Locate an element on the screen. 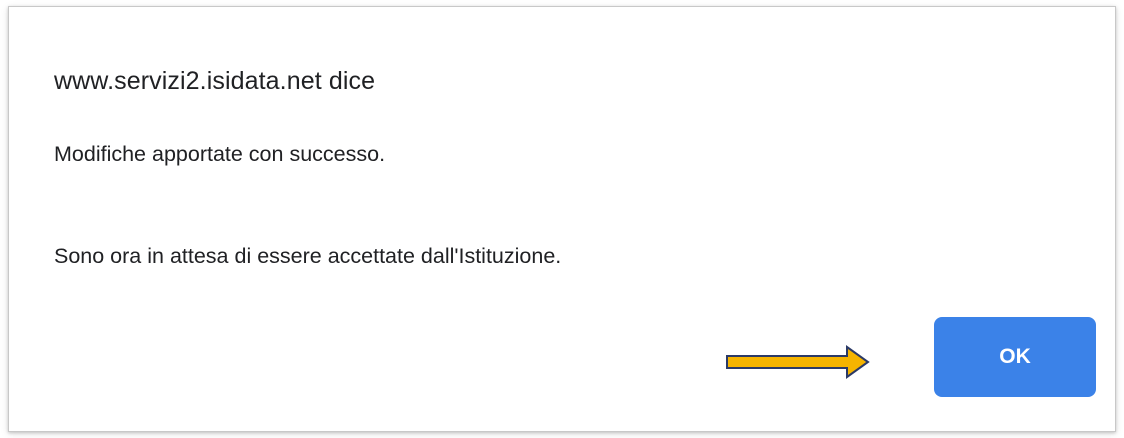 Image resolution: width=1124 pixels, height=438 pixels. arrow-right-icon is located at coordinates (798, 362).